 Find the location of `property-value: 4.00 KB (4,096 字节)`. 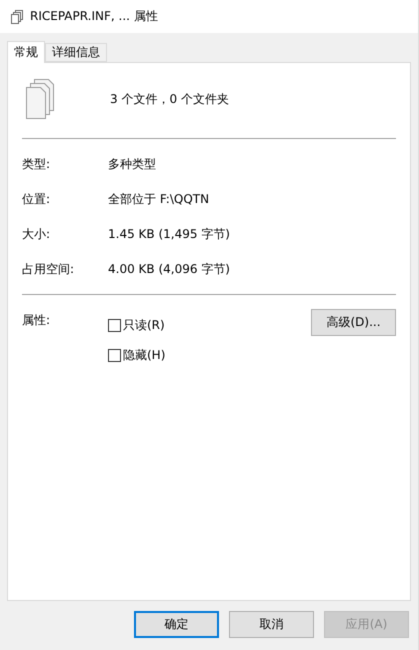

property-value: 4.00 KB (4,096 字节) is located at coordinates (169, 269).